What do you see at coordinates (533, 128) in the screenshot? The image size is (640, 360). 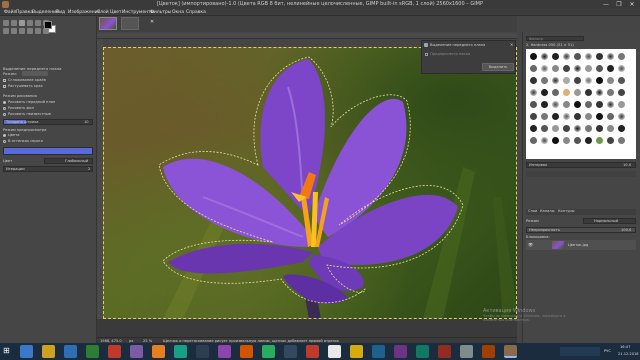 I see `brush-55-icon` at bounding box center [533, 128].